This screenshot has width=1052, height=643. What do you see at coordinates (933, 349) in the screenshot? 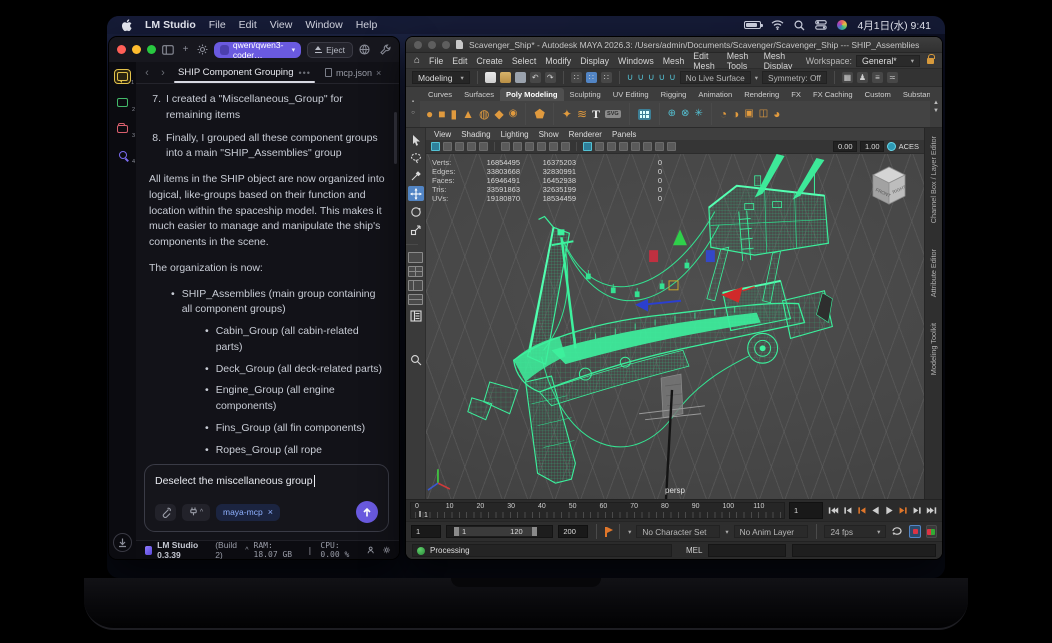
I see `tab-modeling-toolkit: Modeling Toolkit` at bounding box center [933, 349].